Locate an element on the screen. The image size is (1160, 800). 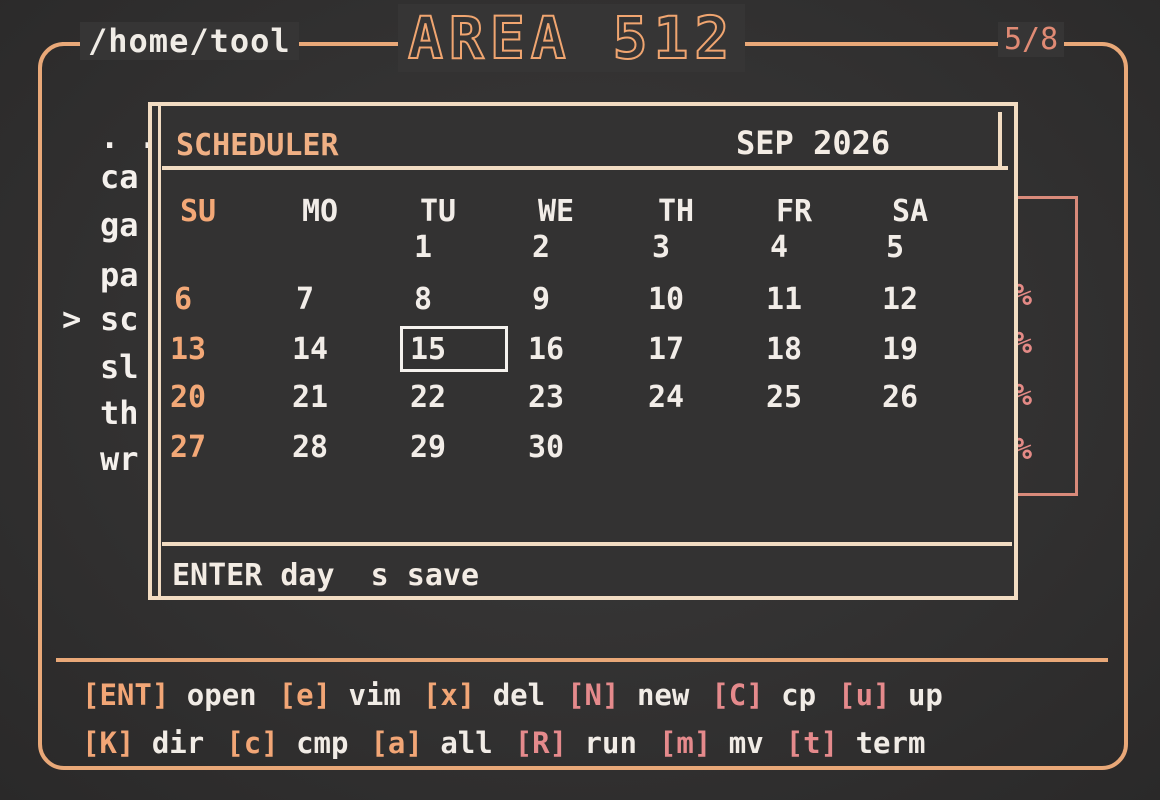
shortcut-description: cp is located at coordinates (790, 695).